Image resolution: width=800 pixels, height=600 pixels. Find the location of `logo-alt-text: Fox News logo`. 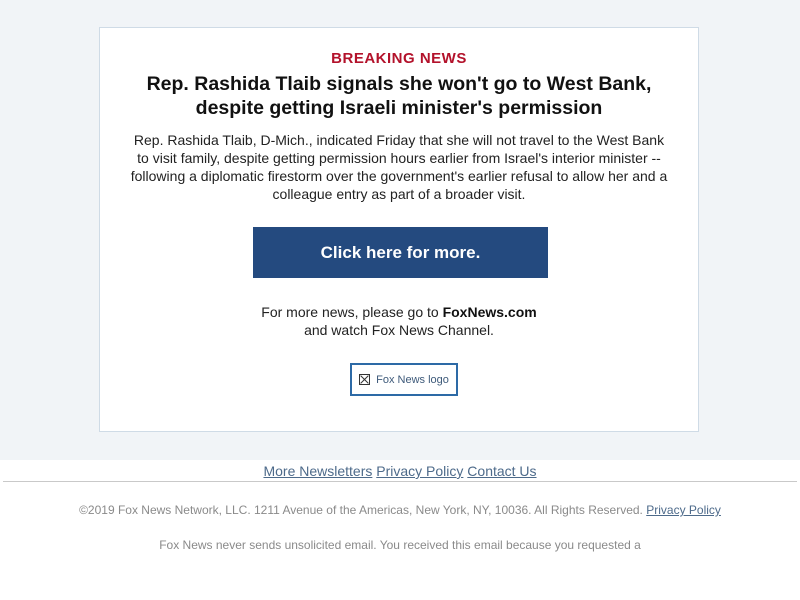

logo-alt-text: Fox News logo is located at coordinates (412, 379).